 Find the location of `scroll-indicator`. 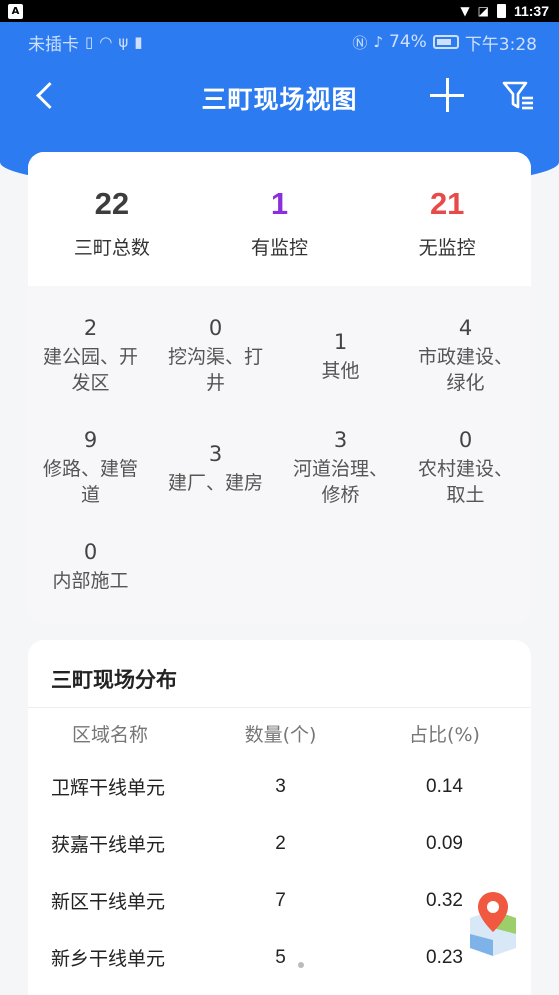

scroll-indicator is located at coordinates (301, 965).